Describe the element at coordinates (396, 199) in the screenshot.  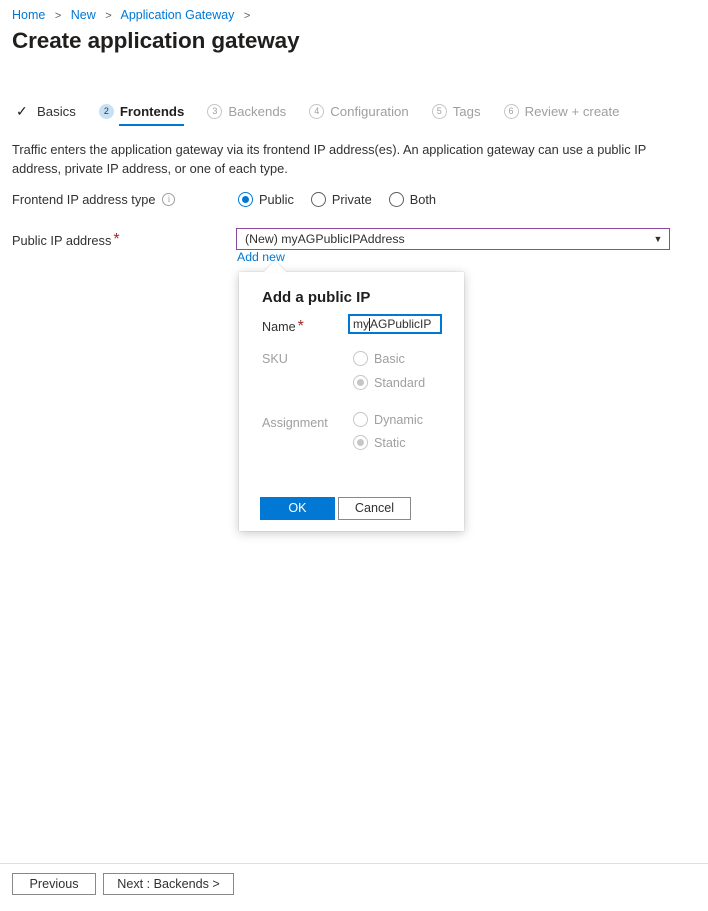
I see `radio-both-indicator` at that location.